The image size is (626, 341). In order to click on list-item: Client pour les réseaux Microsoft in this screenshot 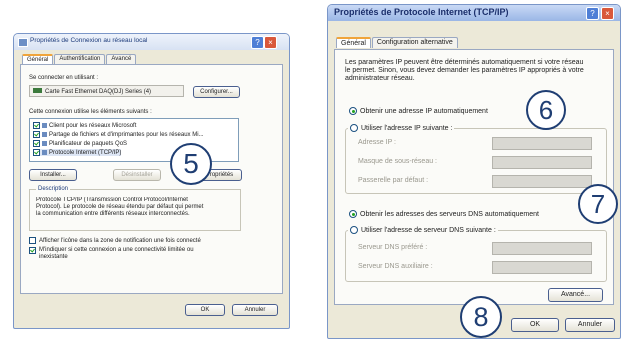, I will do `click(84, 125)`.